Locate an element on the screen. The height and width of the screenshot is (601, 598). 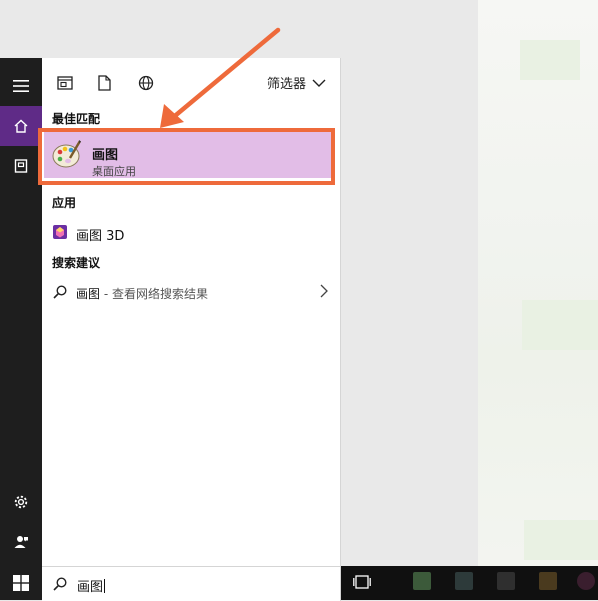
document-icon is located at coordinates (104, 83).